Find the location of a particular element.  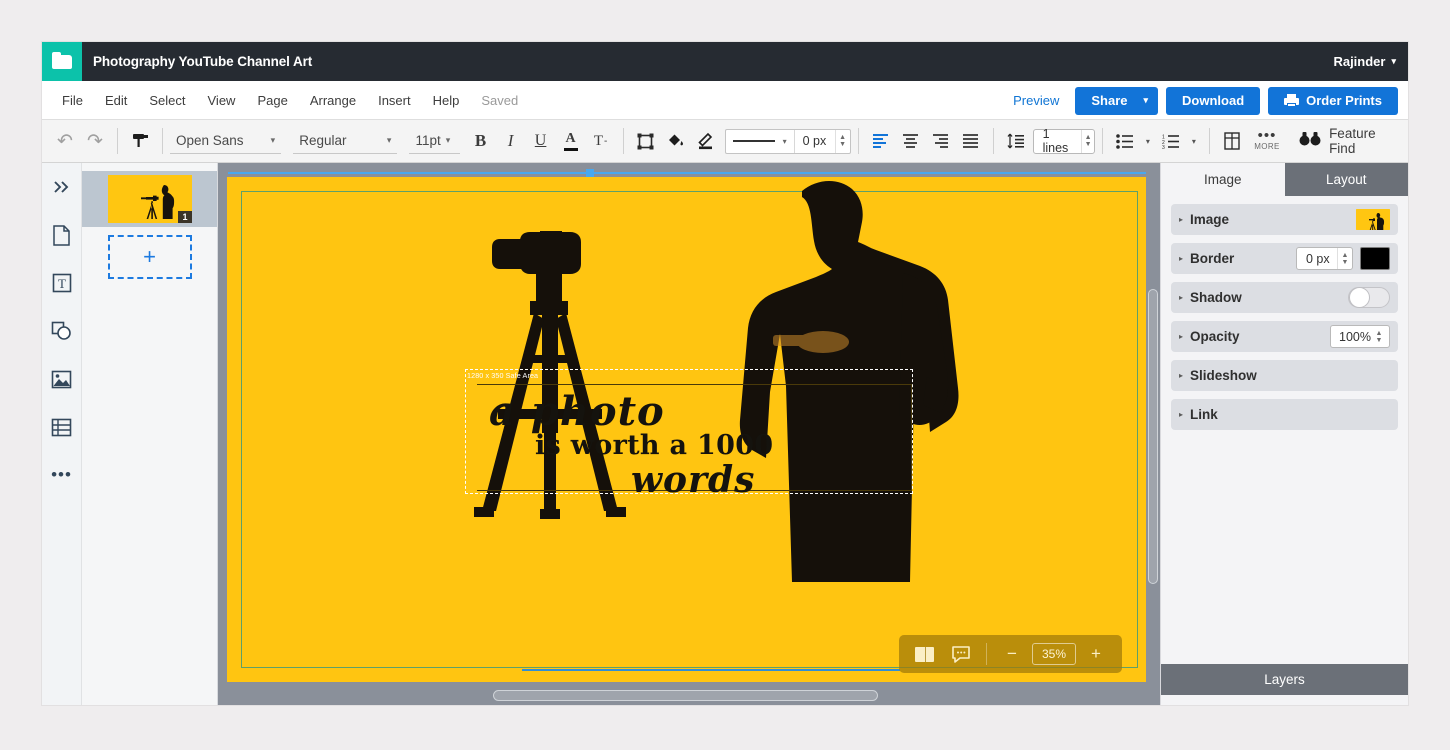

menu-item-help: Help is located at coordinates (446, 100).